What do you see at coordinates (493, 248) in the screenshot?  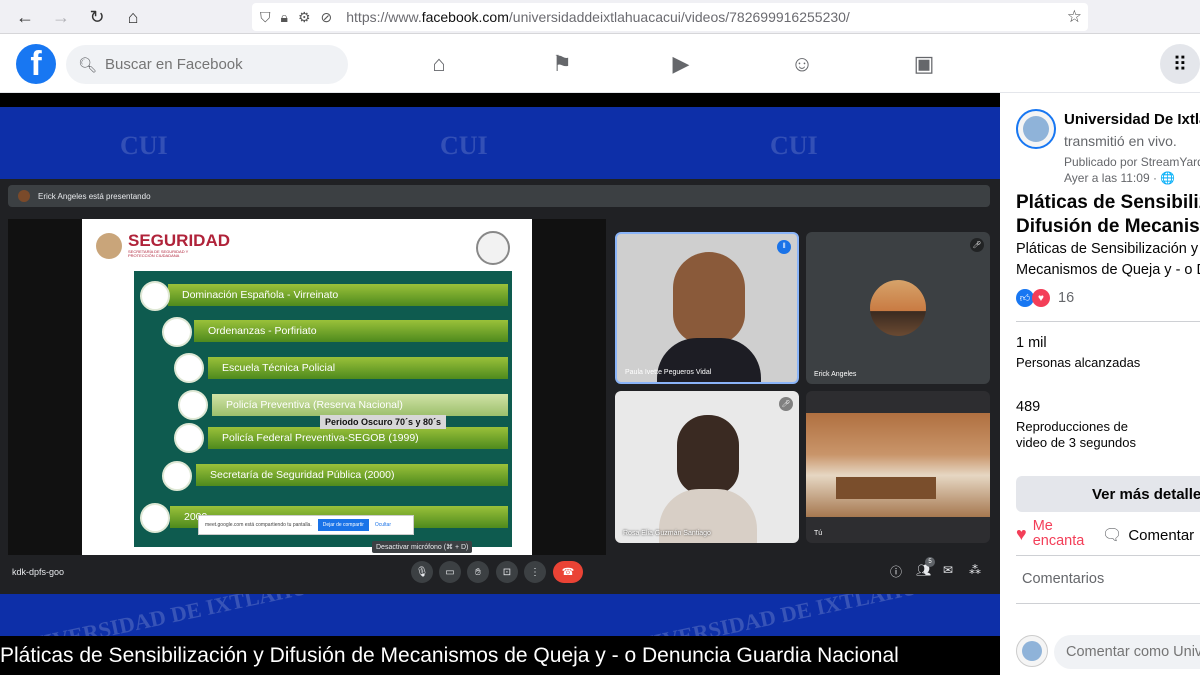 I see `eagle-emblem-icon` at bounding box center [493, 248].